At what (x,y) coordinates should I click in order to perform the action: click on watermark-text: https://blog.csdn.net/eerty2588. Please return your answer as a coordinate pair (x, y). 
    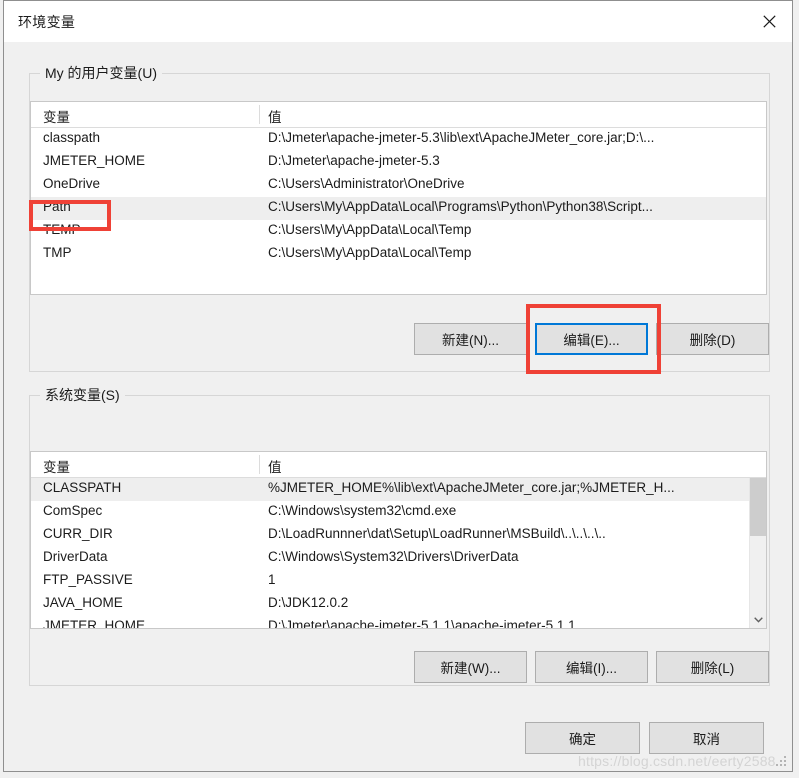
    Looking at the image, I should click on (677, 761).